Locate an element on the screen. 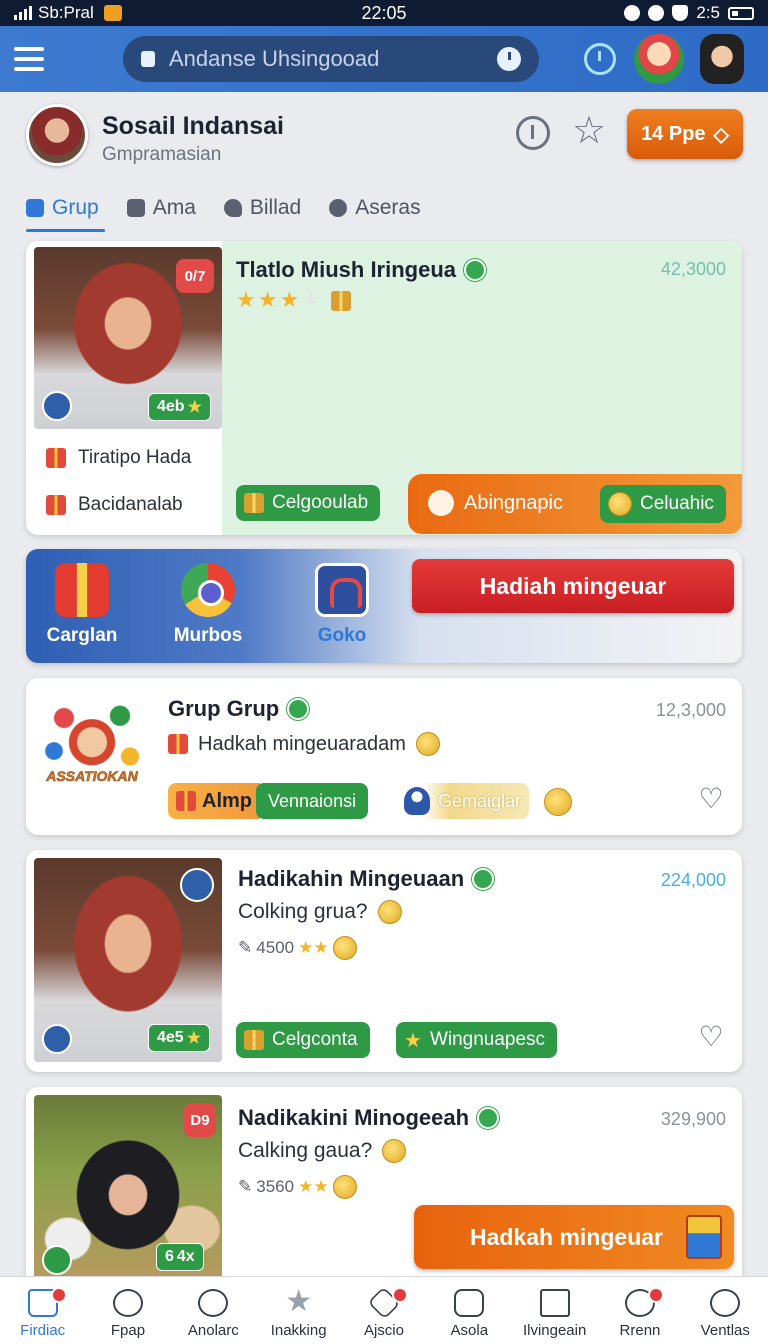  gift-chip-button: Celgooulab is located at coordinates (308, 503).